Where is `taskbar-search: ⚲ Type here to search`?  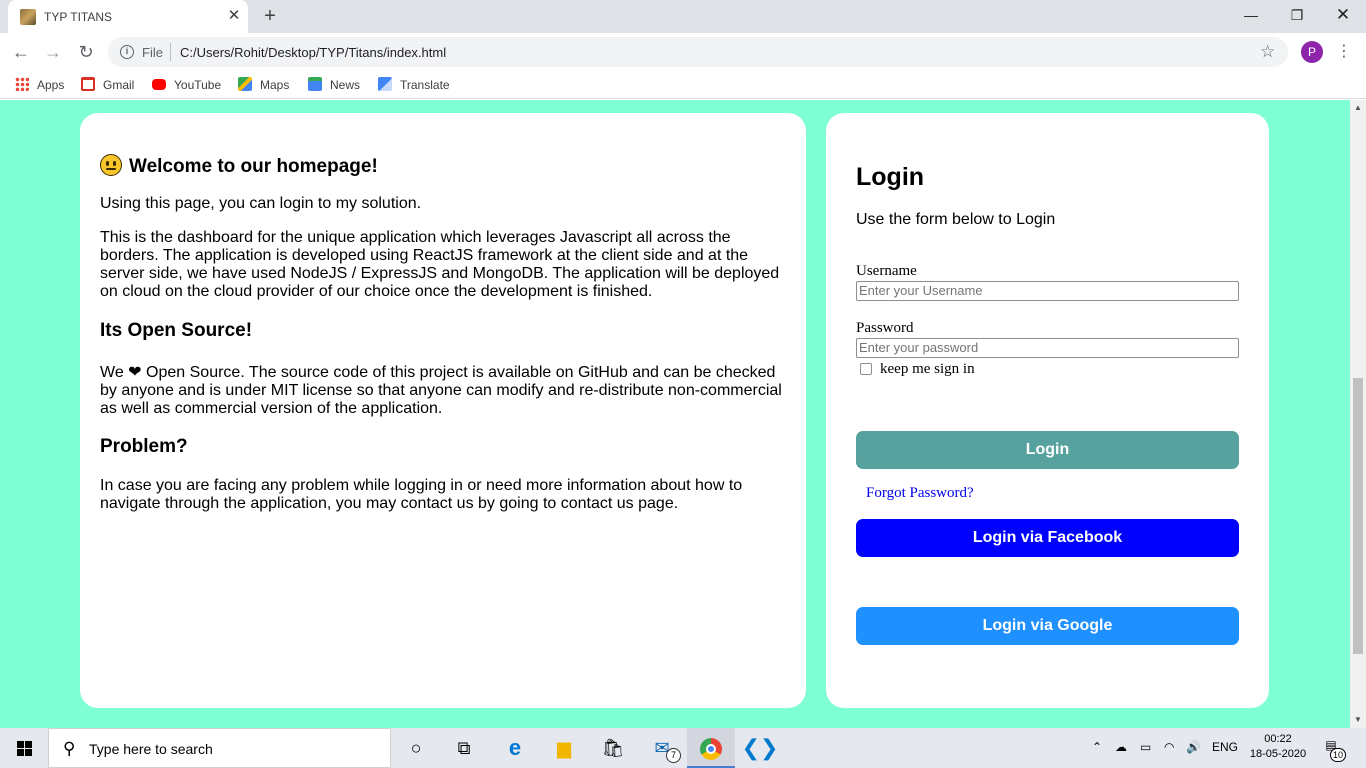 taskbar-search: ⚲ Type here to search is located at coordinates (219, 748).